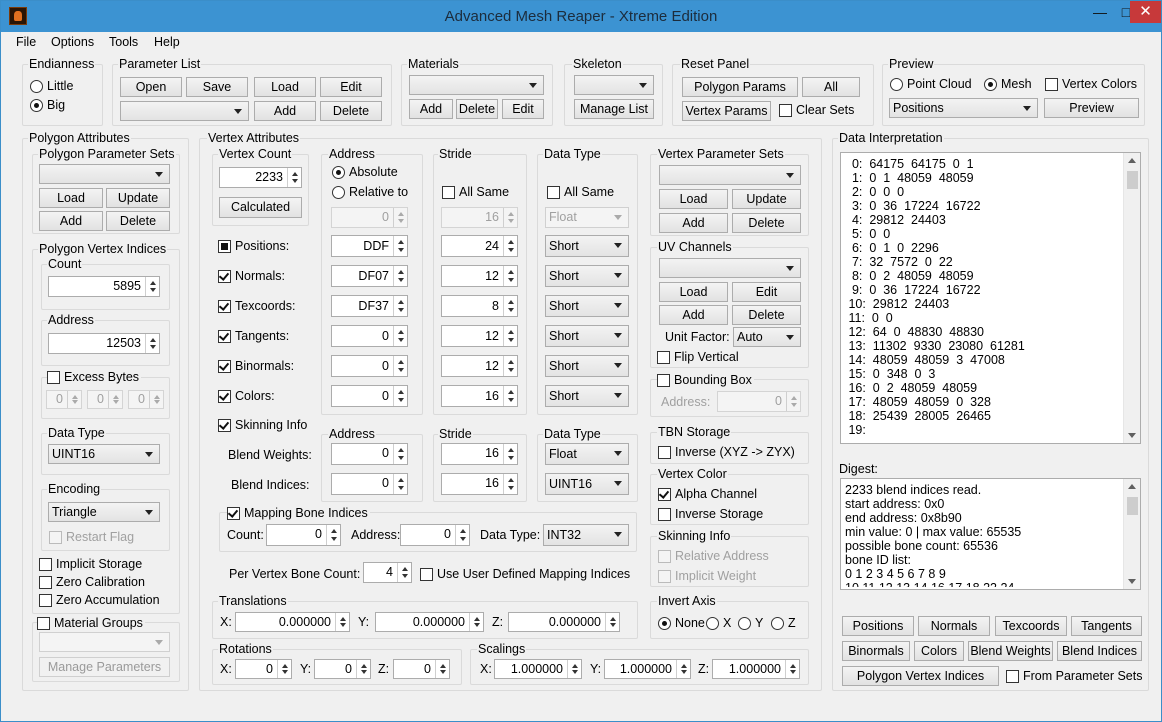 The image size is (1162, 722). What do you see at coordinates (94, 377) in the screenshot?
I see `excess-bytes-checkbox: Excess Bytes` at bounding box center [94, 377].